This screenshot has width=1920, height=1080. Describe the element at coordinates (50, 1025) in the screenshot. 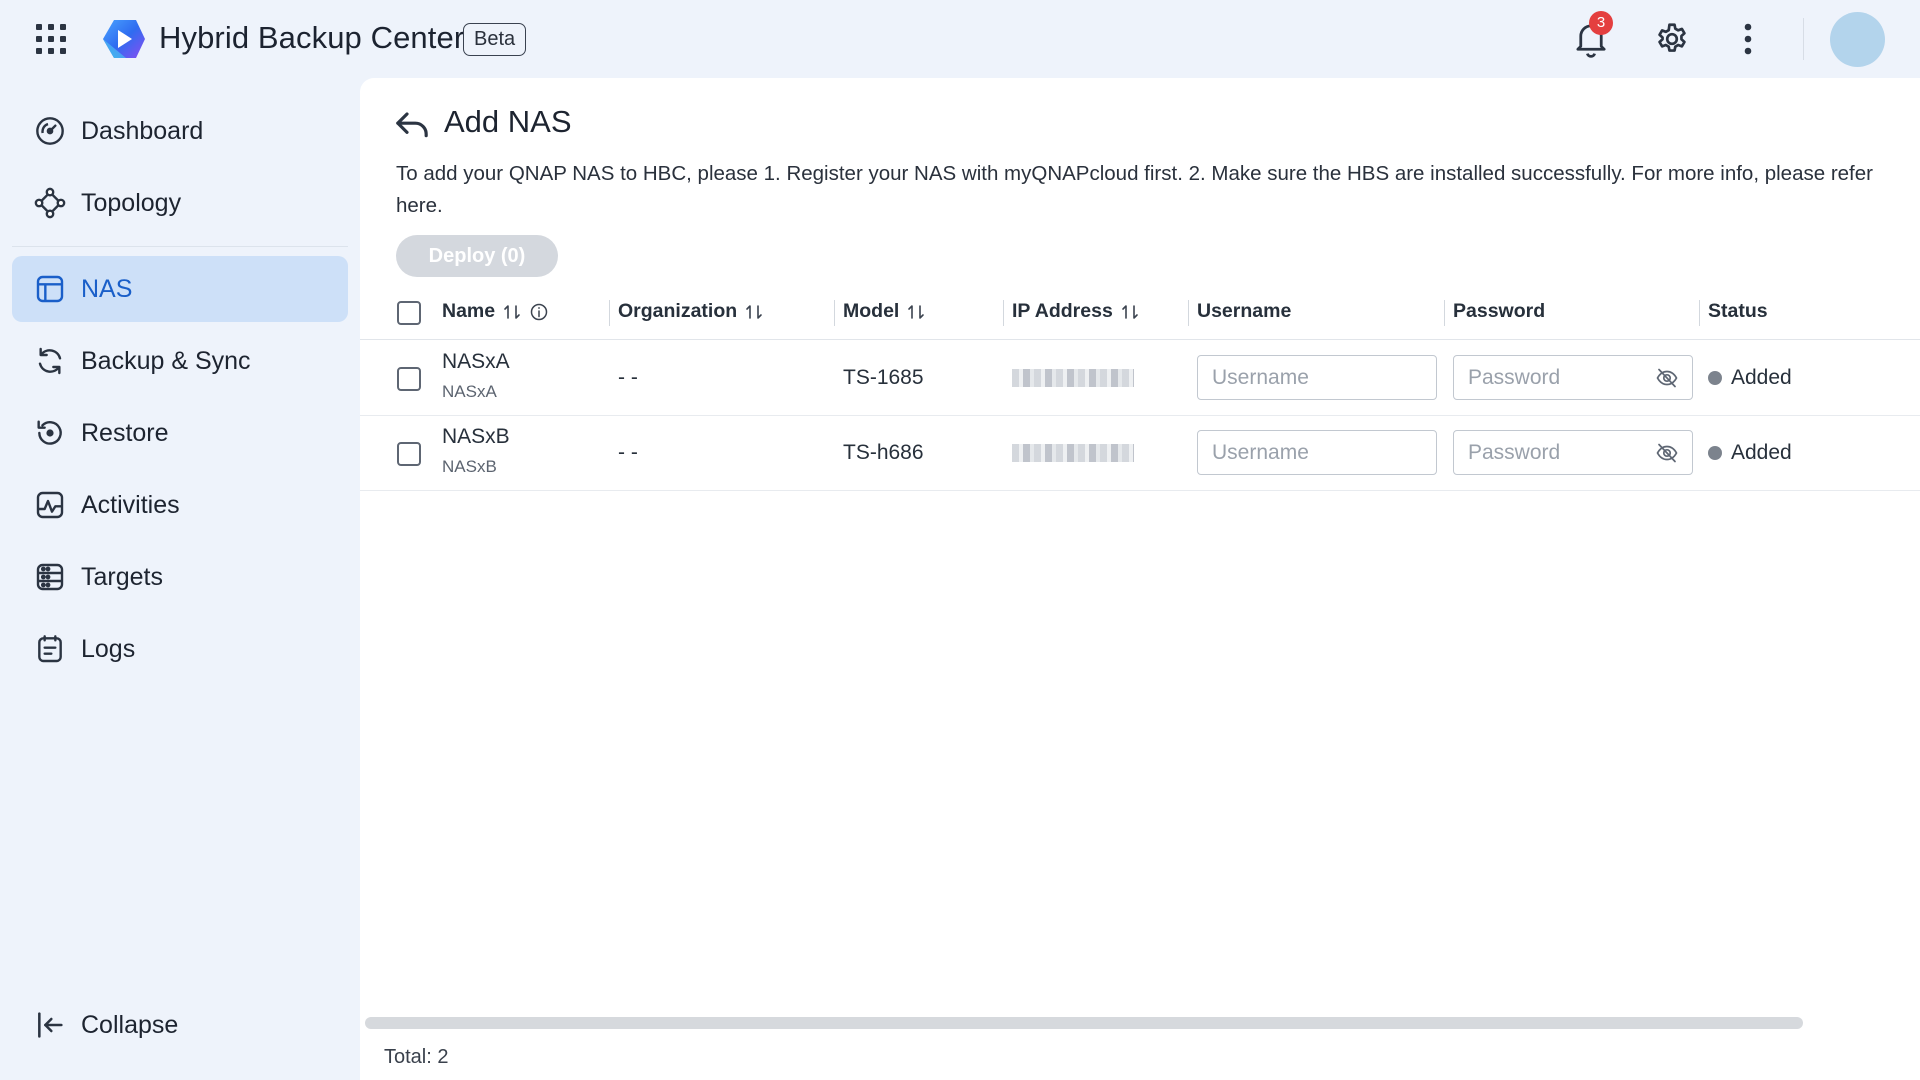

I see `collapse-icon` at that location.